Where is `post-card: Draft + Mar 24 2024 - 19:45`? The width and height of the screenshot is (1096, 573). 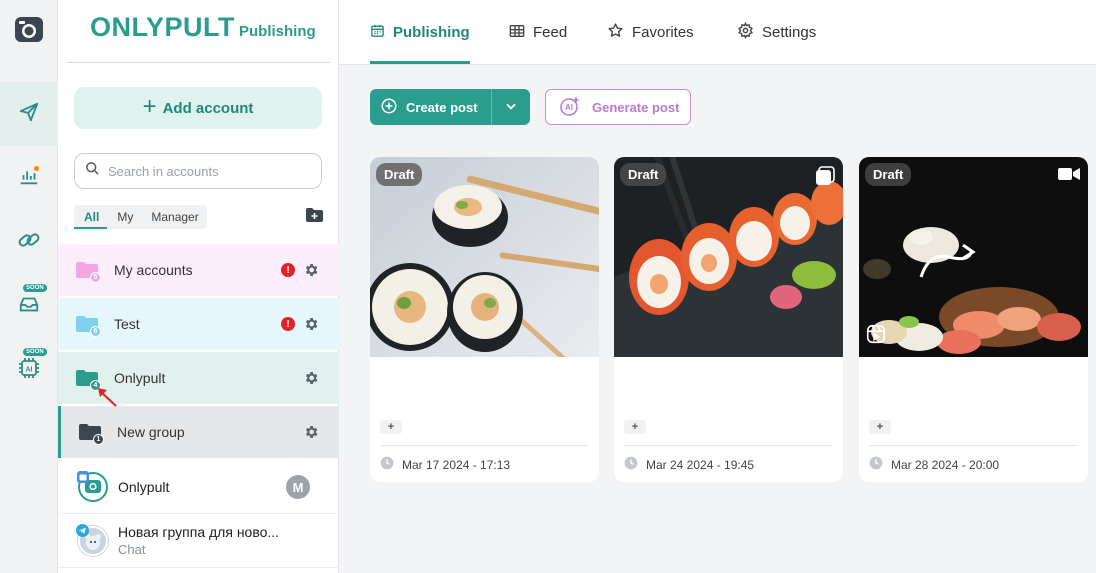 post-card: Draft + Mar 24 2024 - 19:45 is located at coordinates (728, 319).